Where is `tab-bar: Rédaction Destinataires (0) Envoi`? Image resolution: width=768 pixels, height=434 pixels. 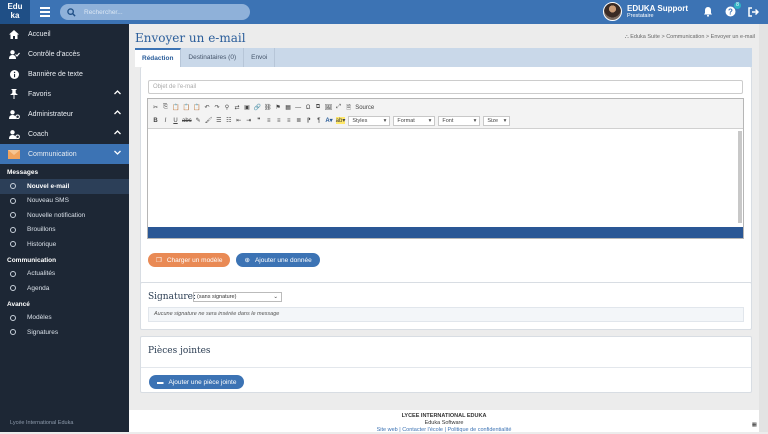
tab-bar: Rédaction Destinataires (0) Envoi is located at coordinates (443, 57).